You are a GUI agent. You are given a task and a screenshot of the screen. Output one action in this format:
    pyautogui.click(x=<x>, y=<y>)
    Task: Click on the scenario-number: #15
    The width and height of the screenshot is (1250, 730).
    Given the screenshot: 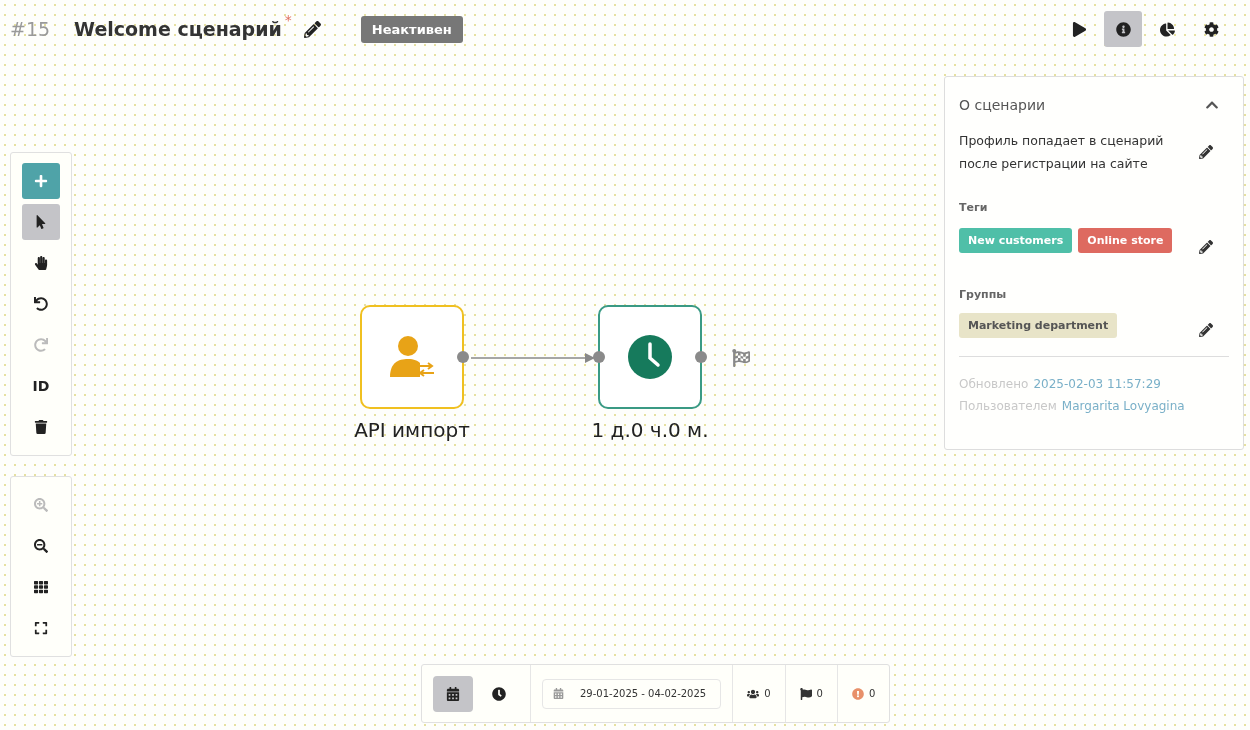 What is the action you would take?
    pyautogui.click(x=30, y=29)
    